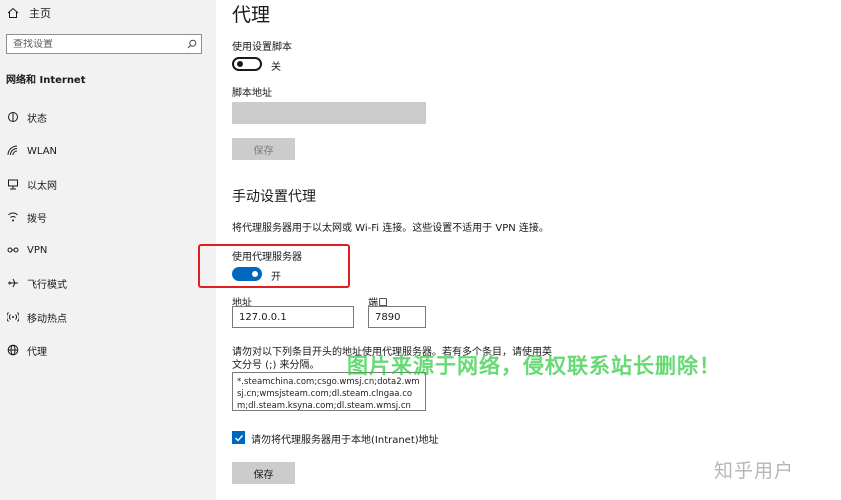  Describe the element at coordinates (247, 274) in the screenshot. I see `use-proxy-toggle` at that location.